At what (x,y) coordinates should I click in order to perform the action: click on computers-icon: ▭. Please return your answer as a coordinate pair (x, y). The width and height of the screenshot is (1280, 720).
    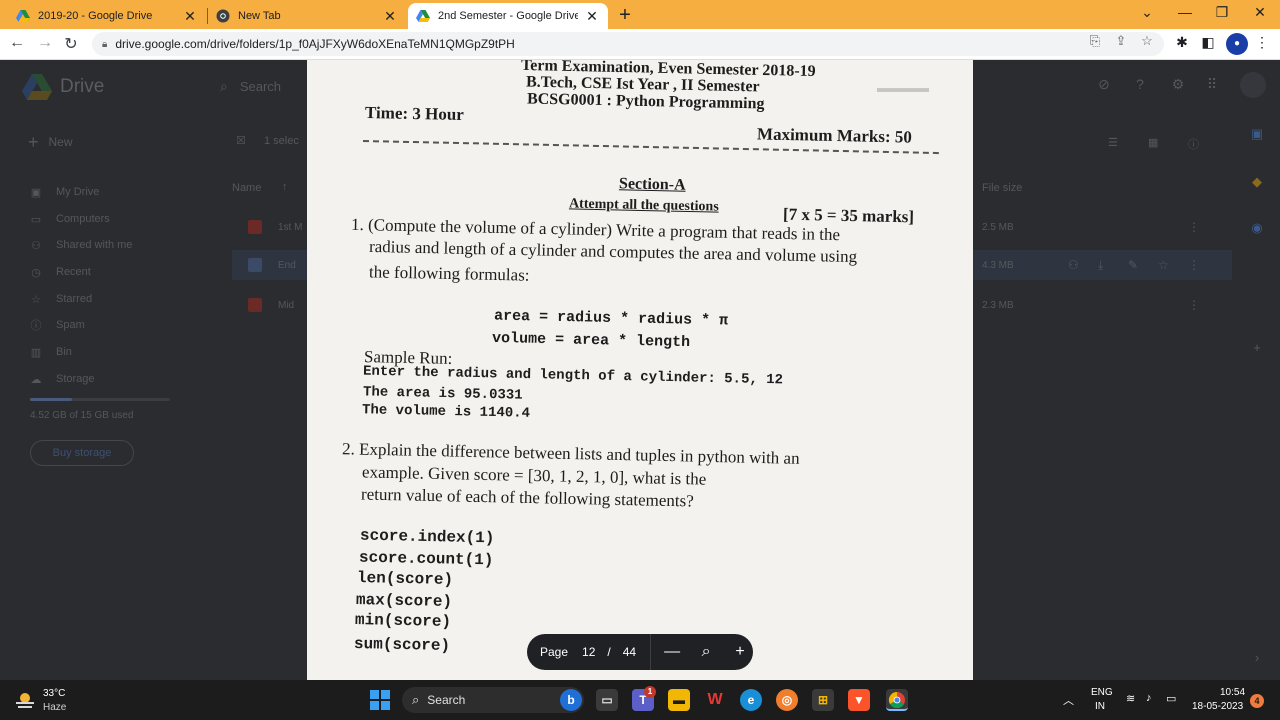
    Looking at the image, I should click on (36, 219).